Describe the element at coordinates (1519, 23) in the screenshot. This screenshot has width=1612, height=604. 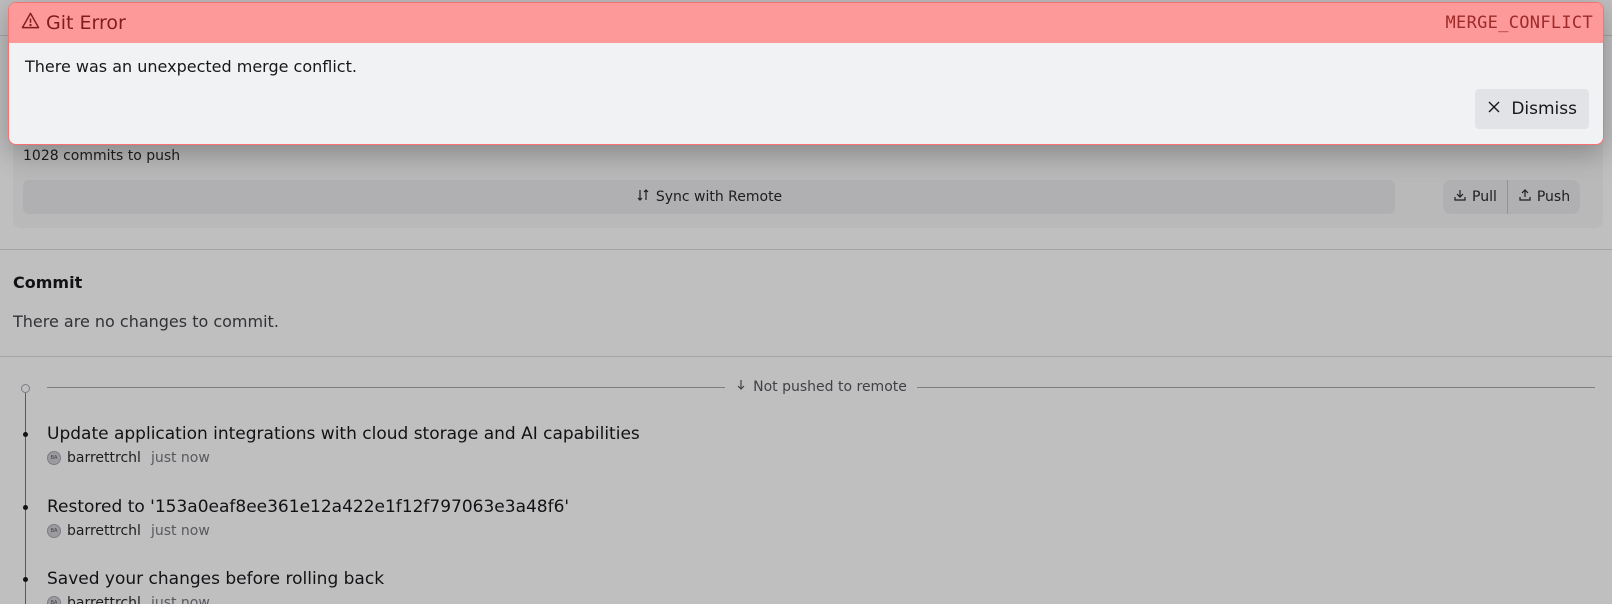
I see `error-code: MERGE_CONFLICT` at that location.